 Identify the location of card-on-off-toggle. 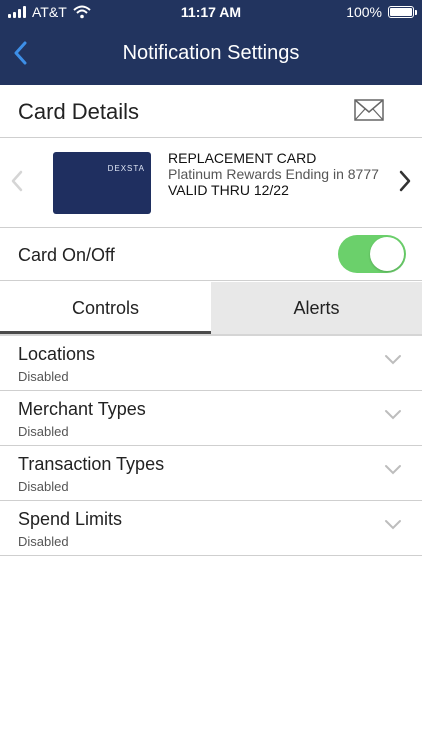
(372, 254).